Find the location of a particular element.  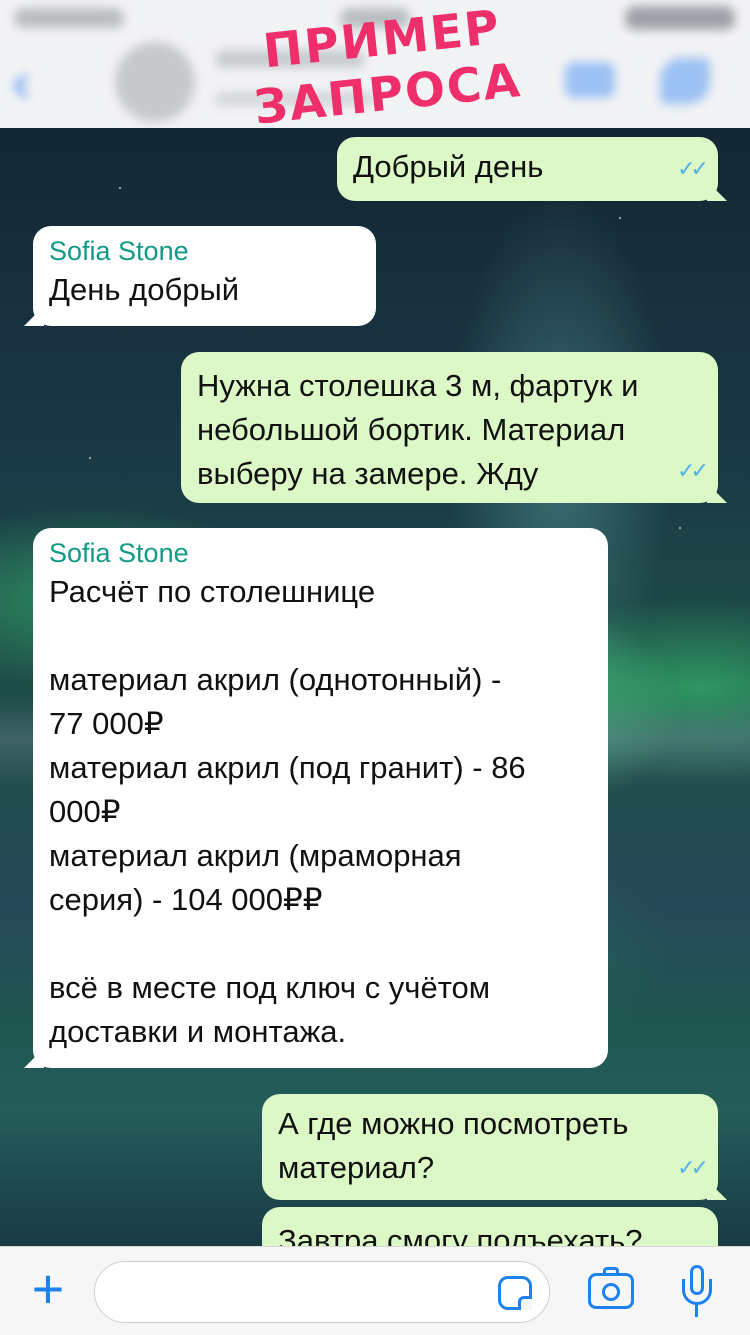

mic-stem is located at coordinates (696, 1311).